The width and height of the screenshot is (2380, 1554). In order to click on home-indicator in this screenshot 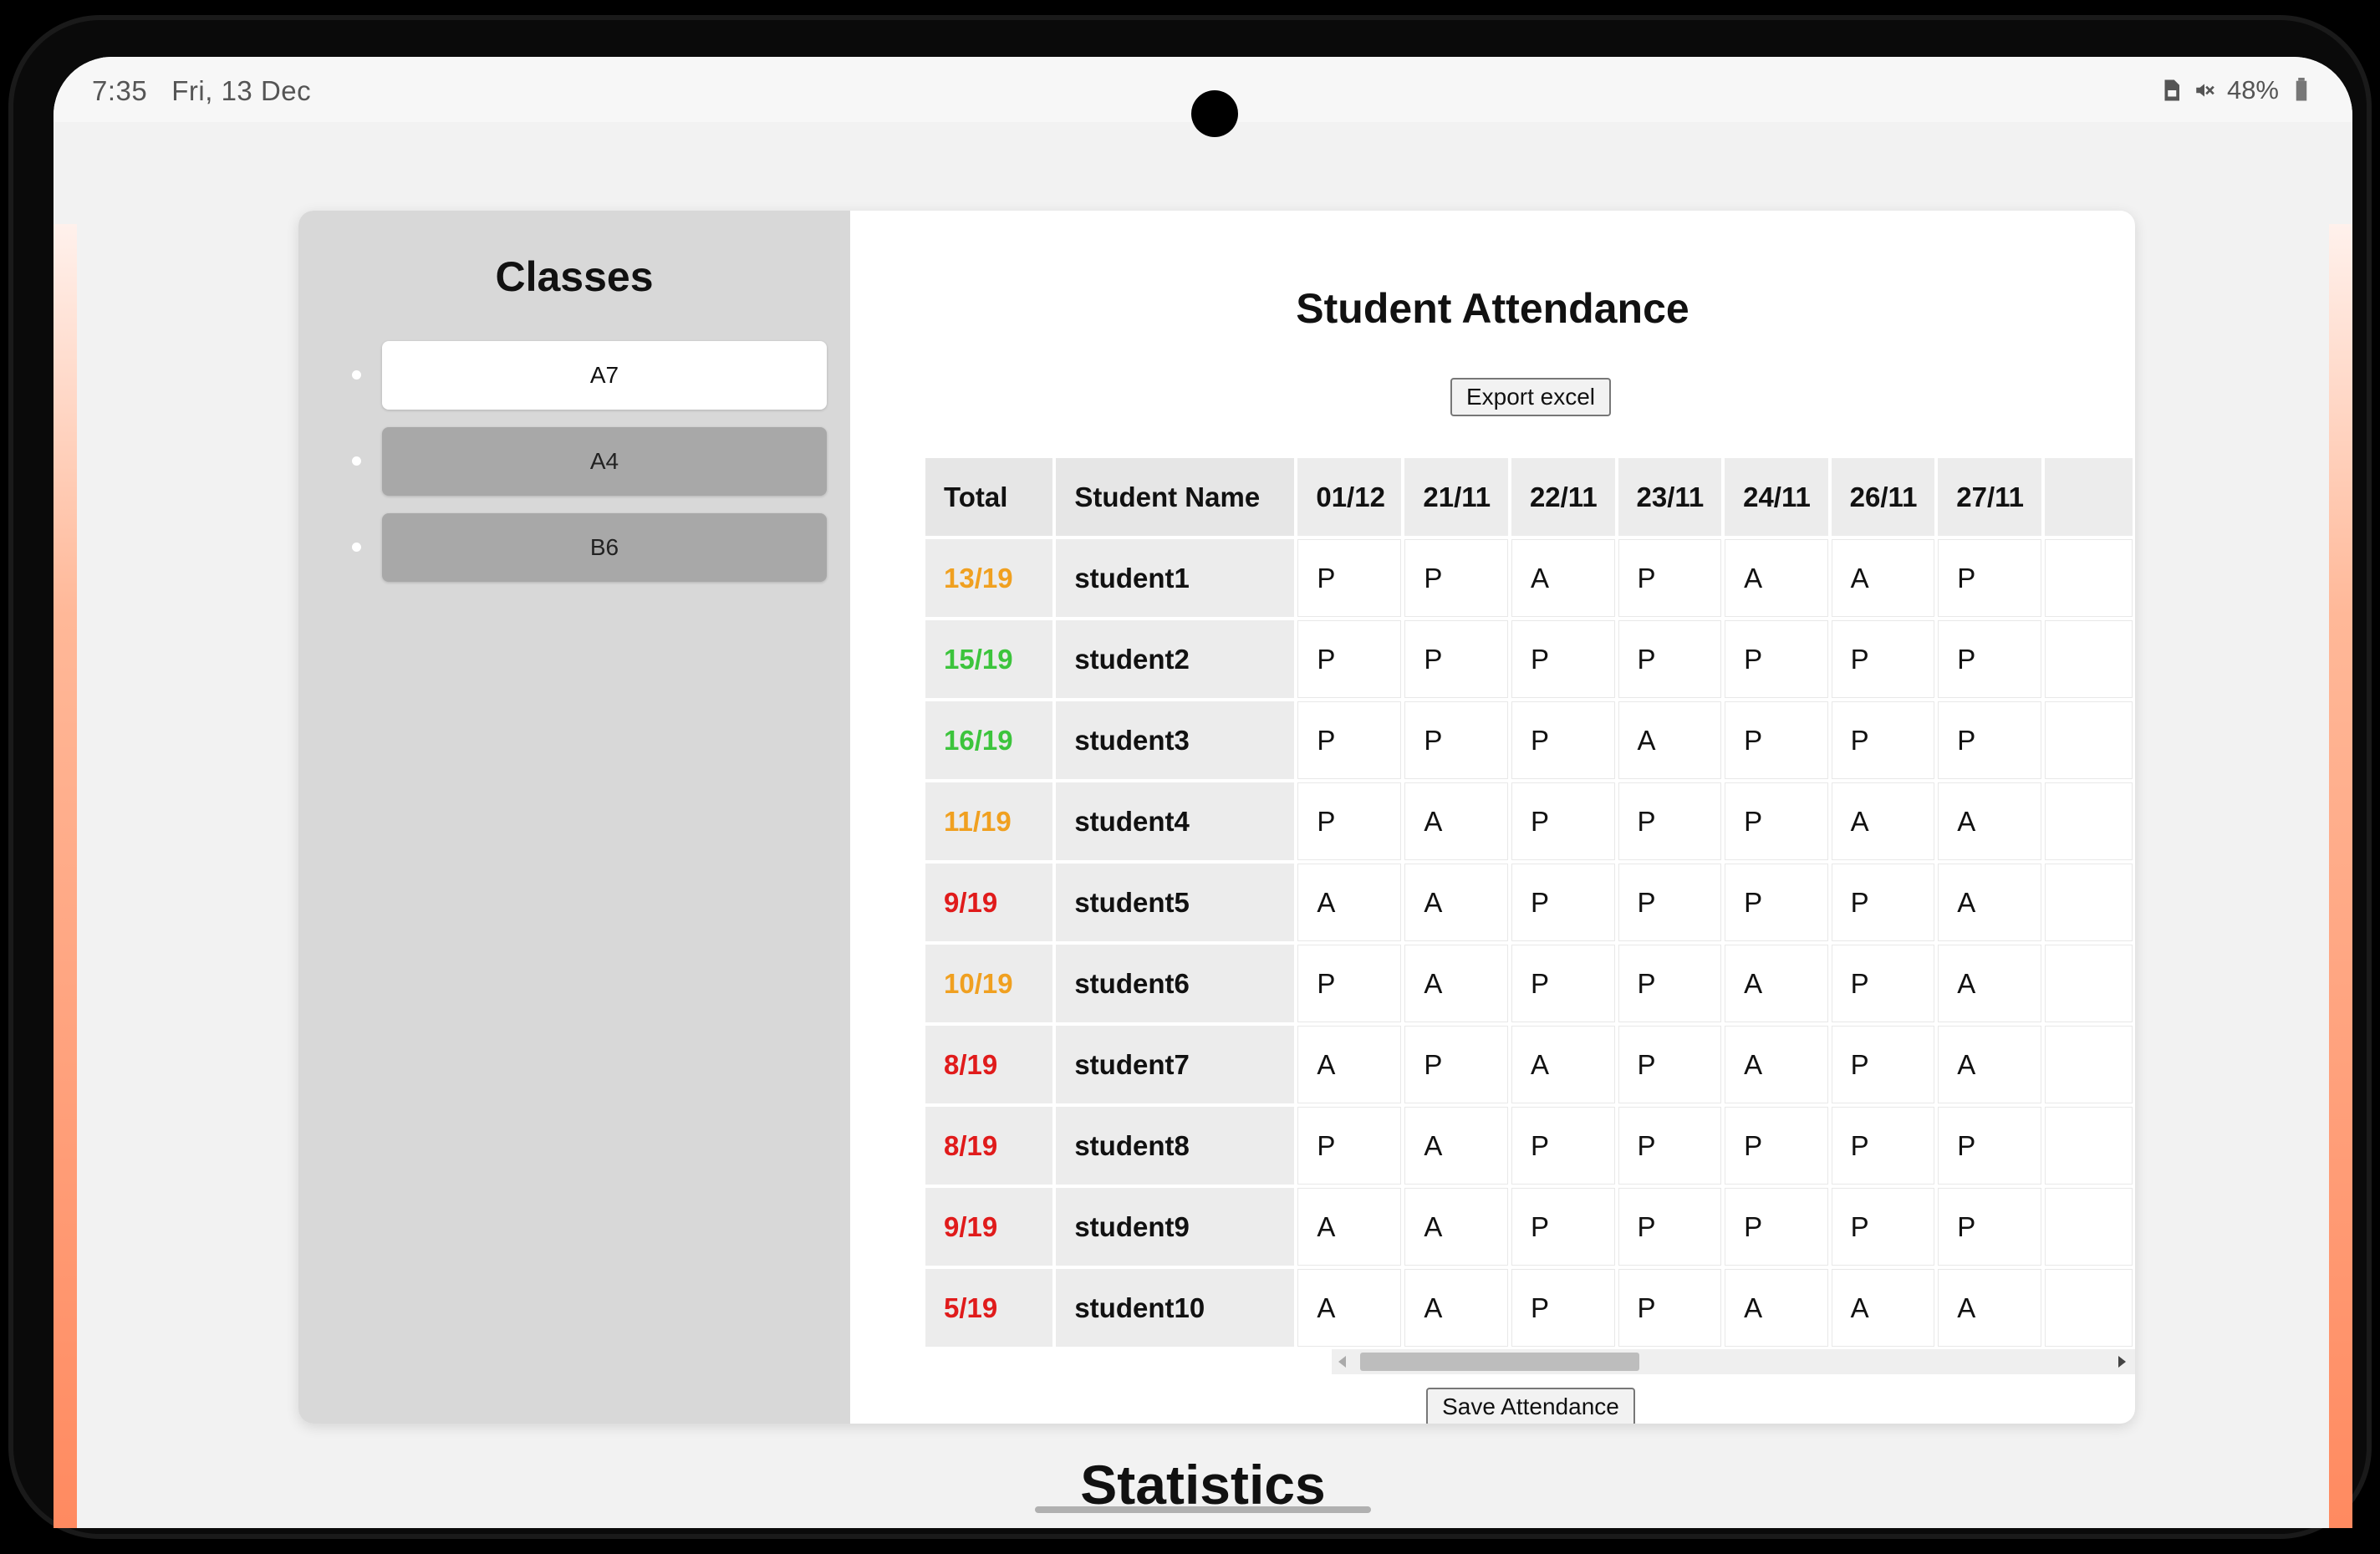, I will do `click(1203, 1510)`.